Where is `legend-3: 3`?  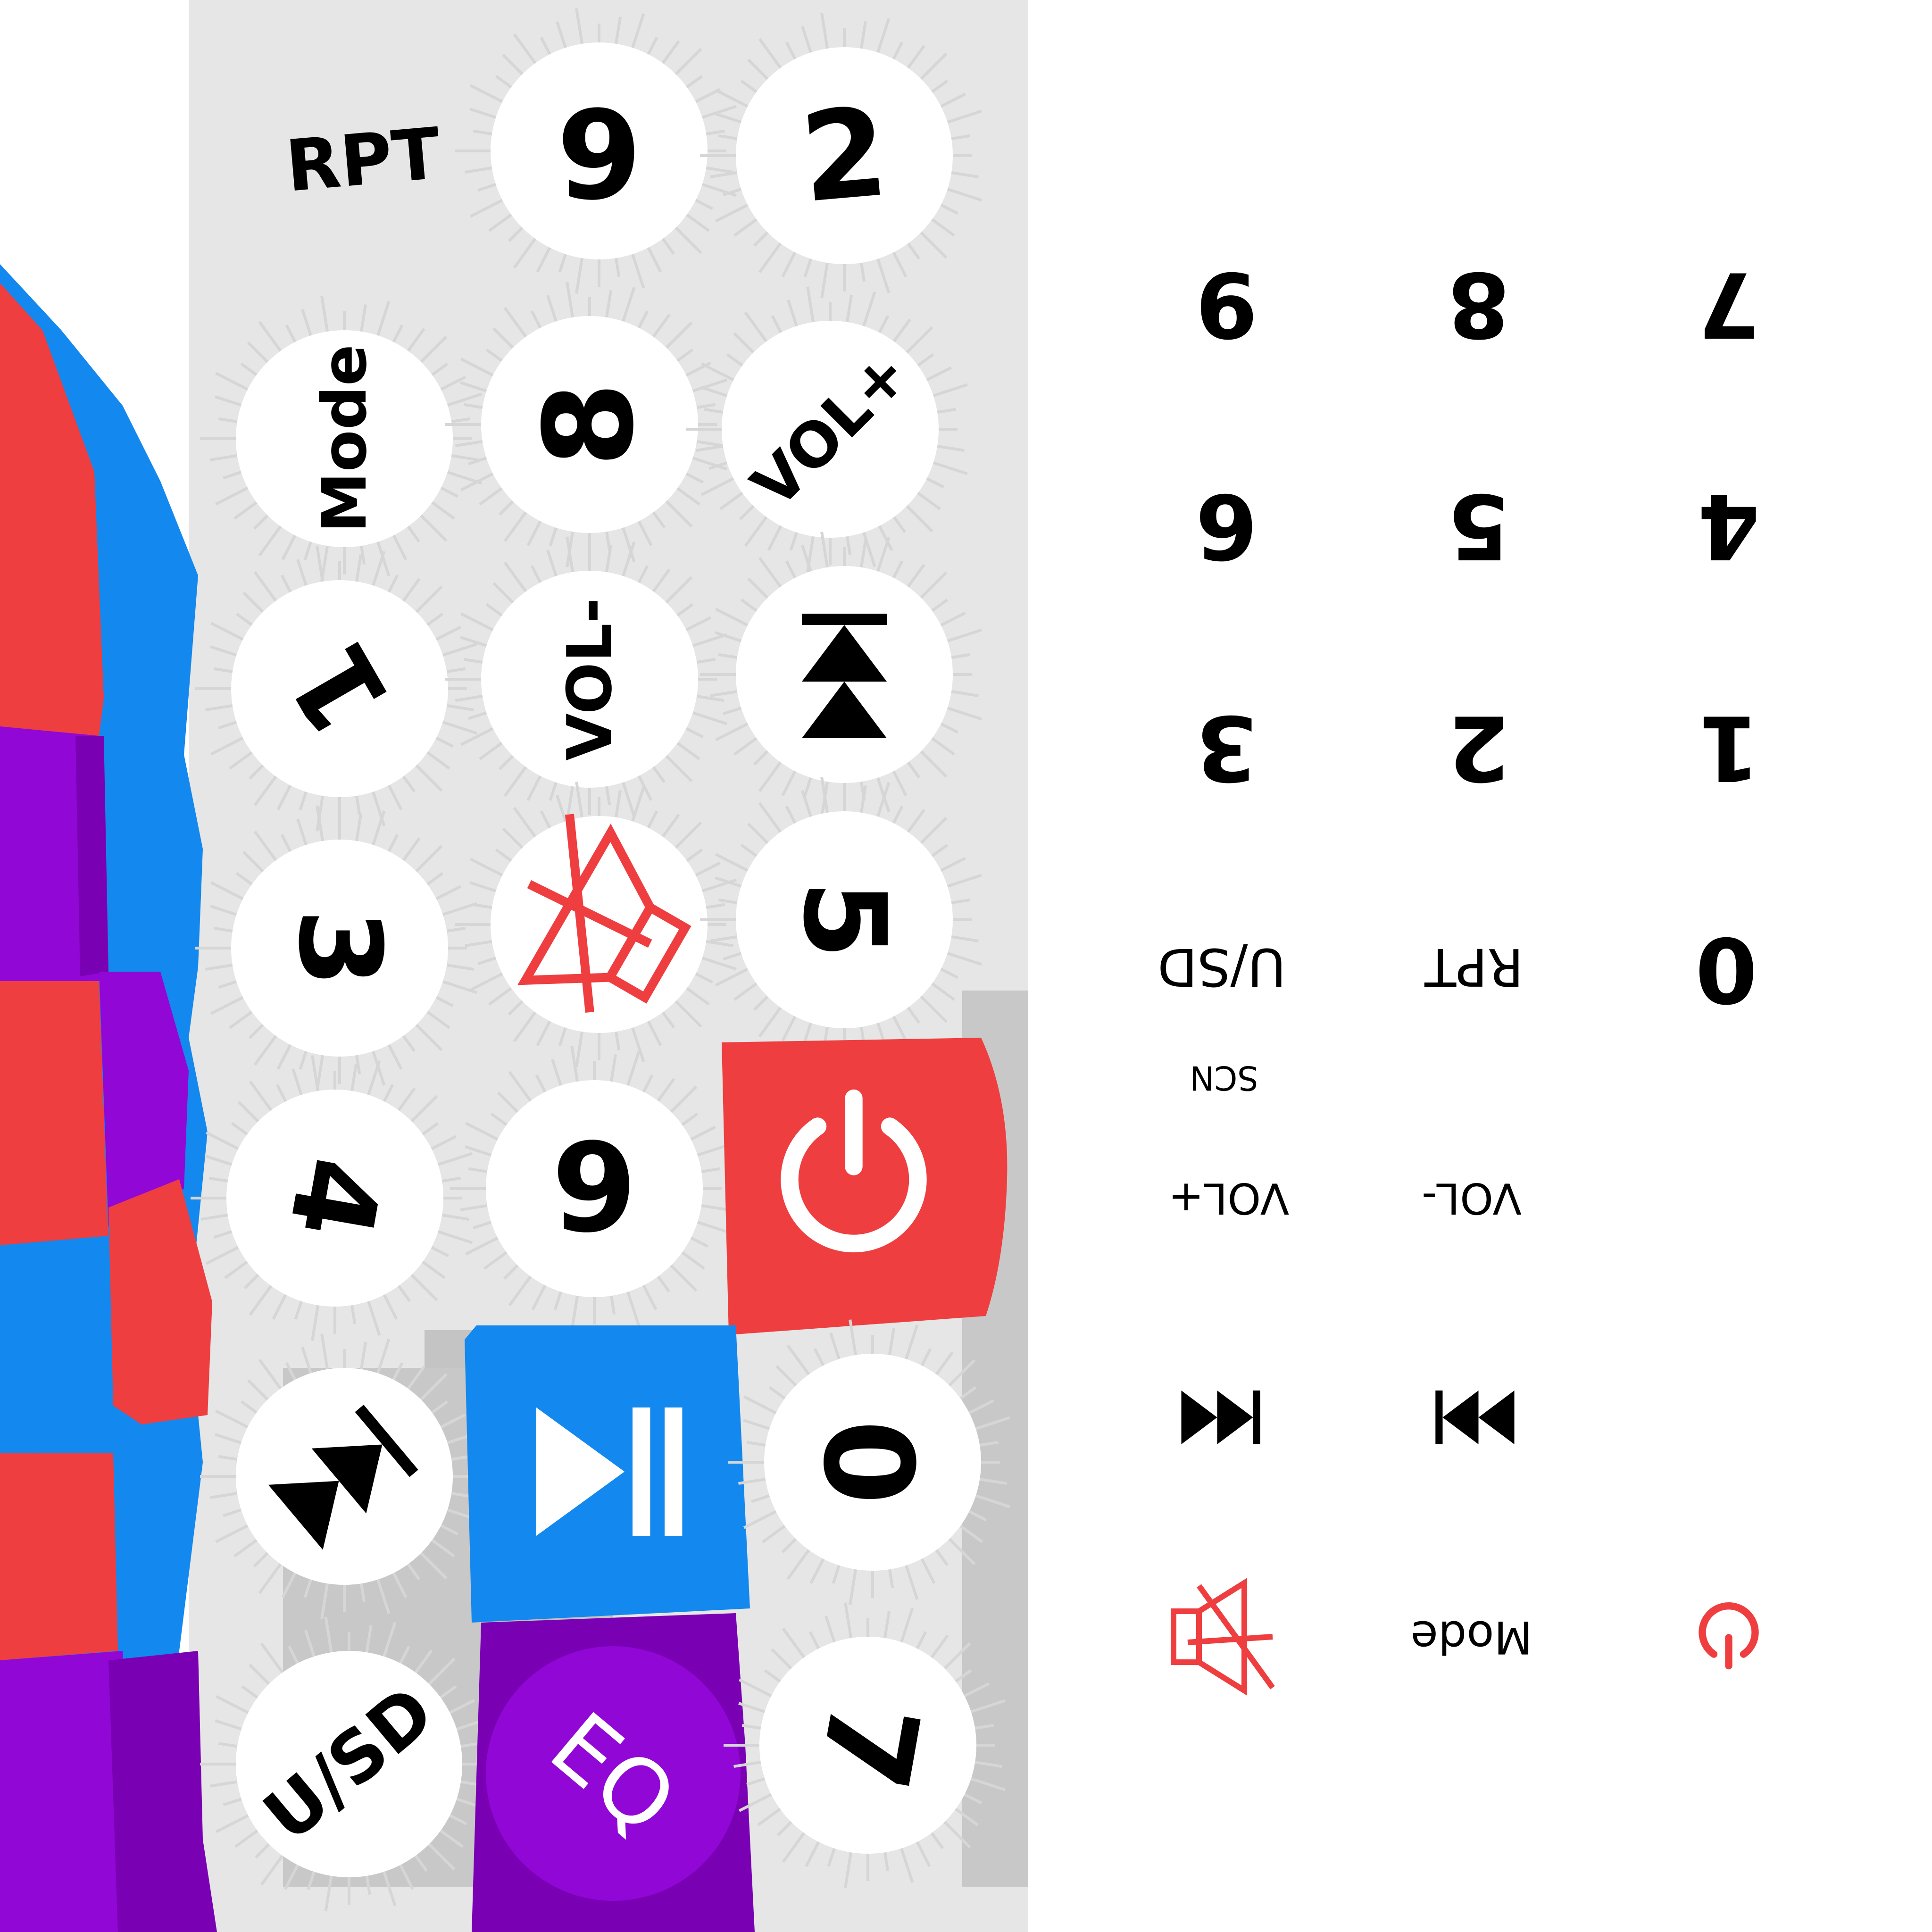 legend-3: 3 is located at coordinates (1226, 748).